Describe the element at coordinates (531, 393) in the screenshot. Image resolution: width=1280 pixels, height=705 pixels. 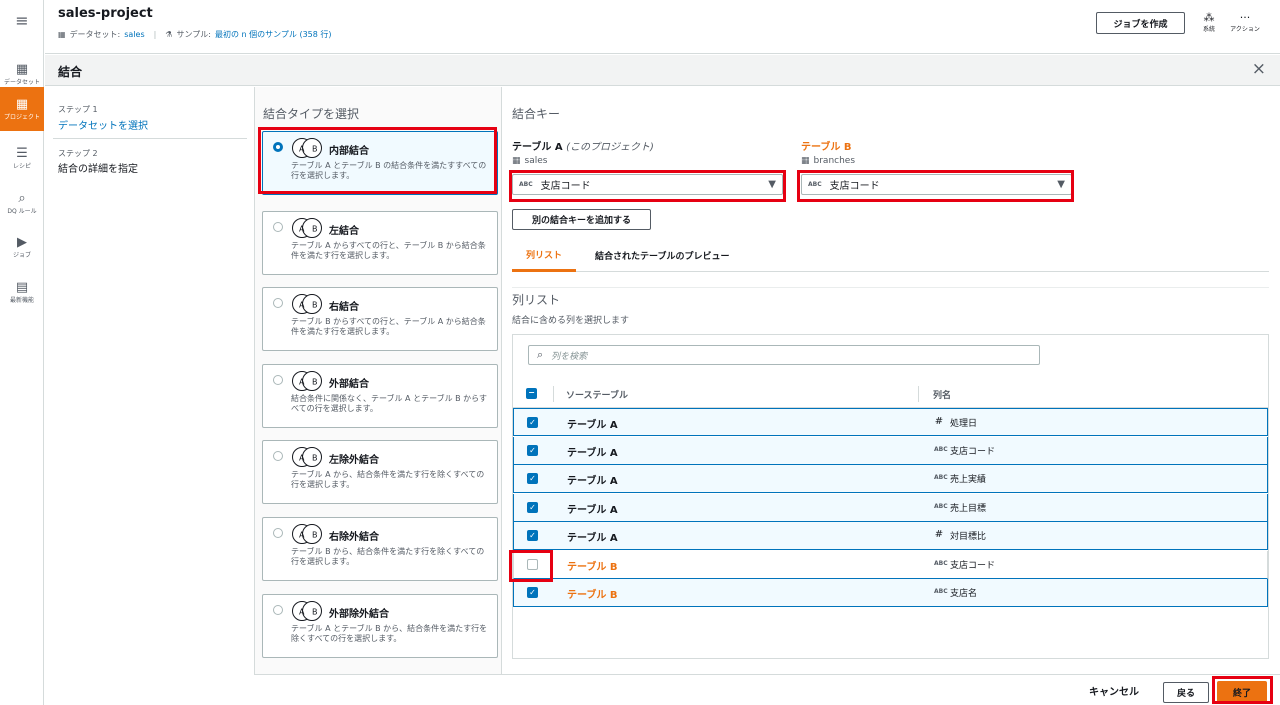
I see `select-all-checkbox: −` at that location.